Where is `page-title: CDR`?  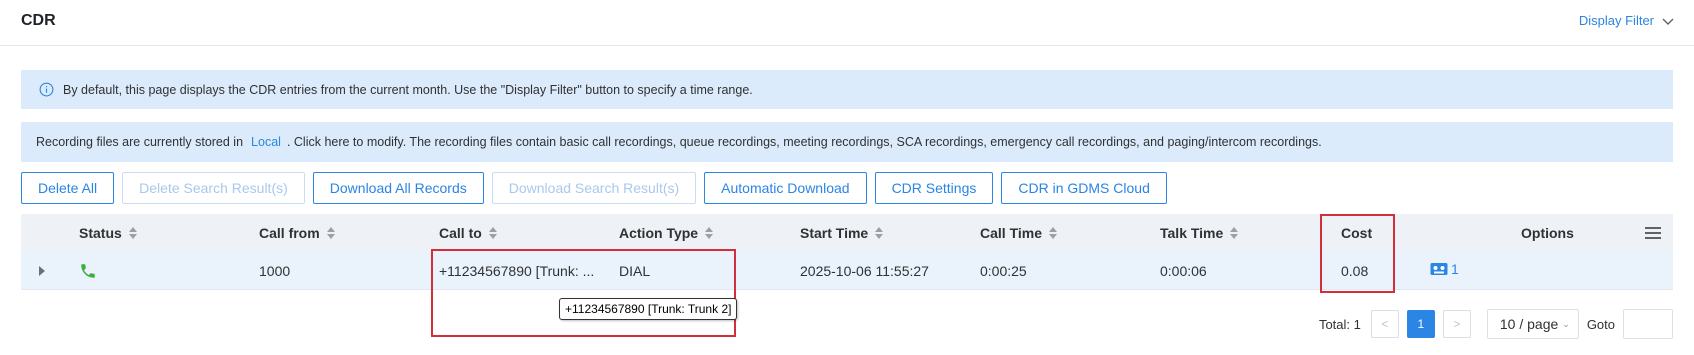 page-title: CDR is located at coordinates (38, 20).